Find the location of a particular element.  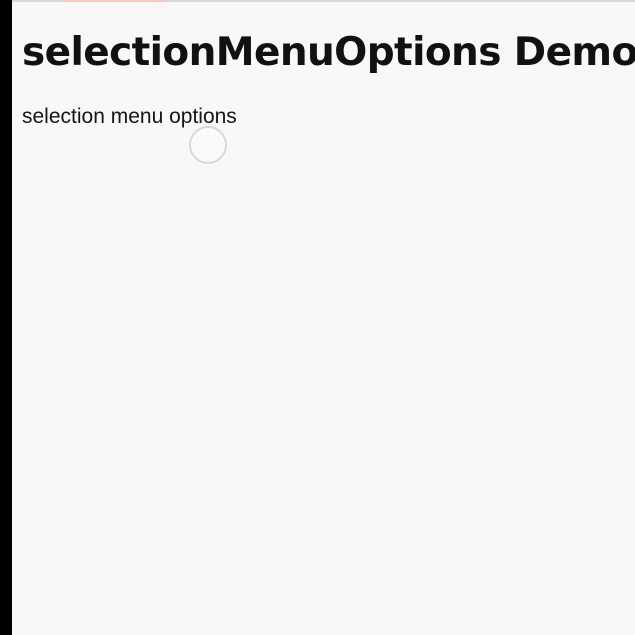

top-accent-bar is located at coordinates (114, 1).